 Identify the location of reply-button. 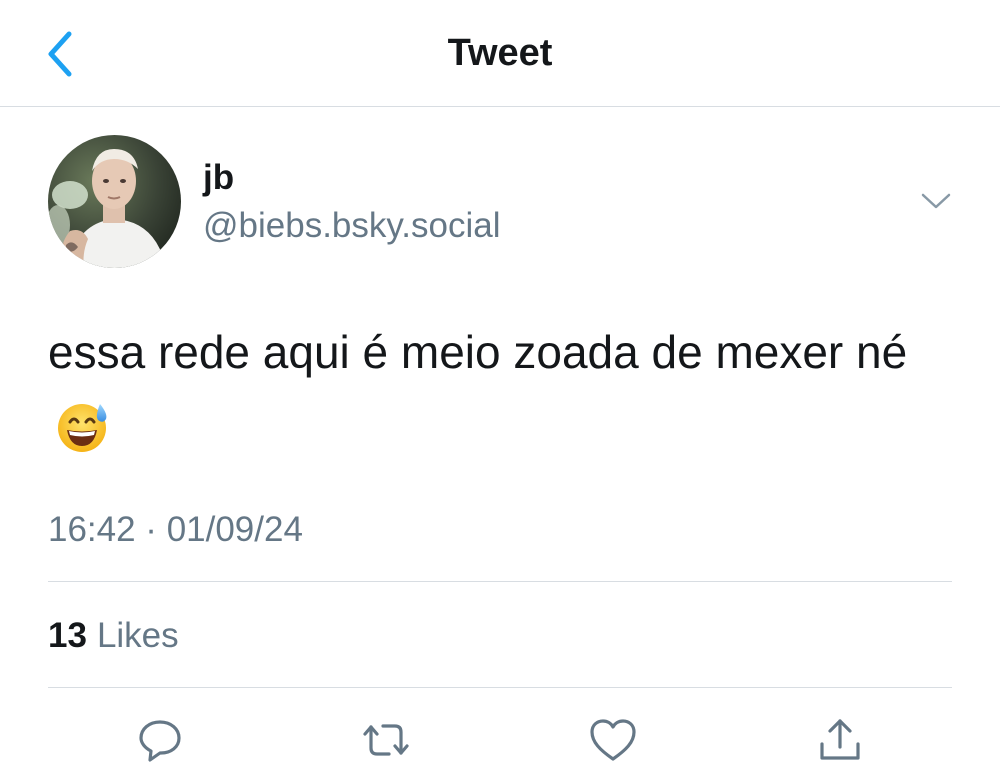
(160, 740).